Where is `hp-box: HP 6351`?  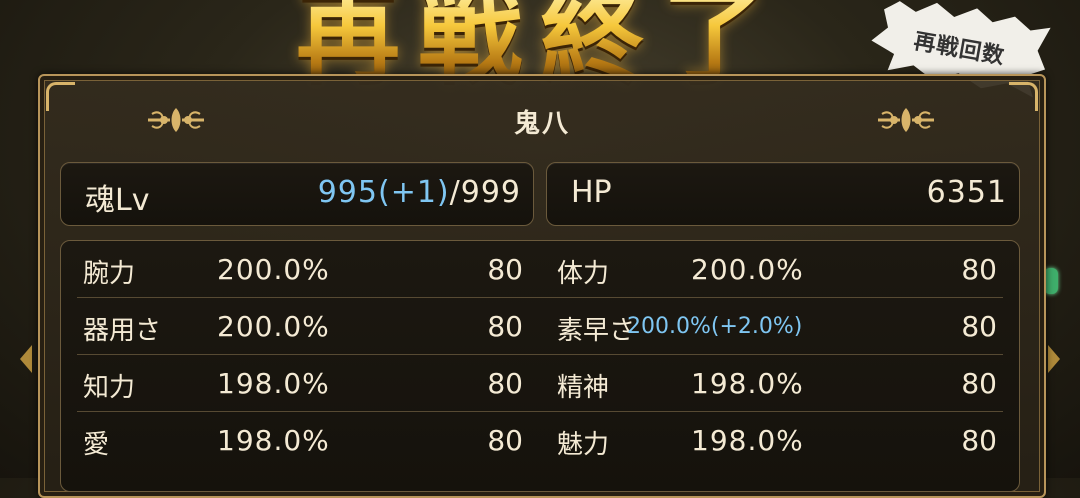 hp-box: HP 6351 is located at coordinates (783, 194).